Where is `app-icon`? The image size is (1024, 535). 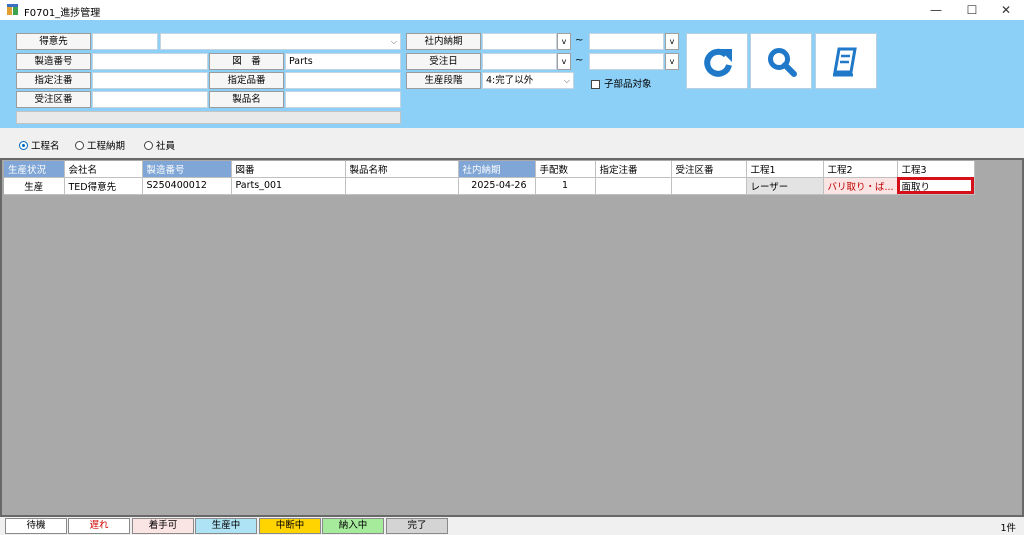
app-icon is located at coordinates (12, 9).